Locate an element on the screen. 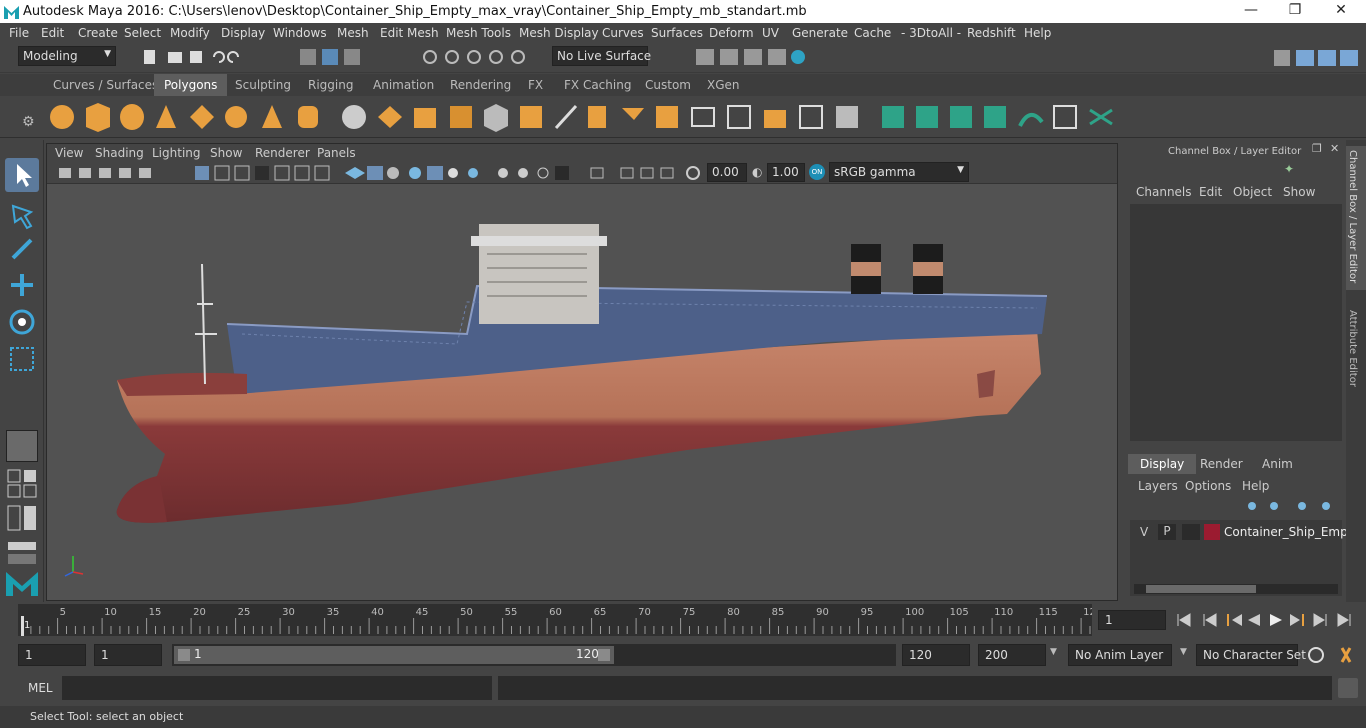 The width and height of the screenshot is (1366, 728). range-slider-track: 1 120 is located at coordinates (534, 655).